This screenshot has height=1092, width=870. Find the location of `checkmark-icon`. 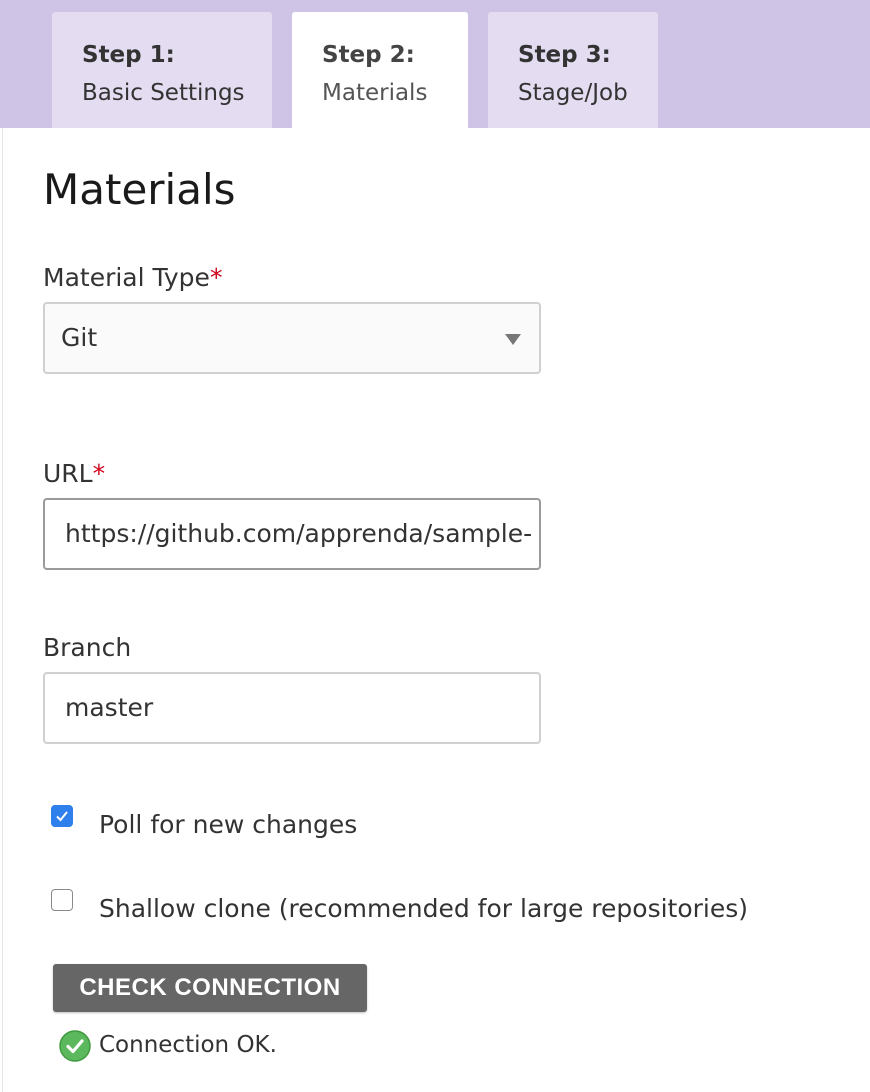

checkmark-icon is located at coordinates (62, 816).